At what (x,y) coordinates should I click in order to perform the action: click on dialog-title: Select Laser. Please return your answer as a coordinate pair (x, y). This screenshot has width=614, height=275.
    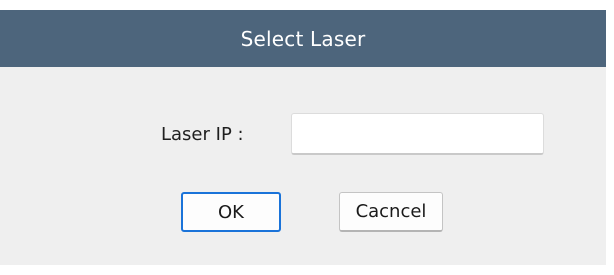
    Looking at the image, I should click on (303, 38).